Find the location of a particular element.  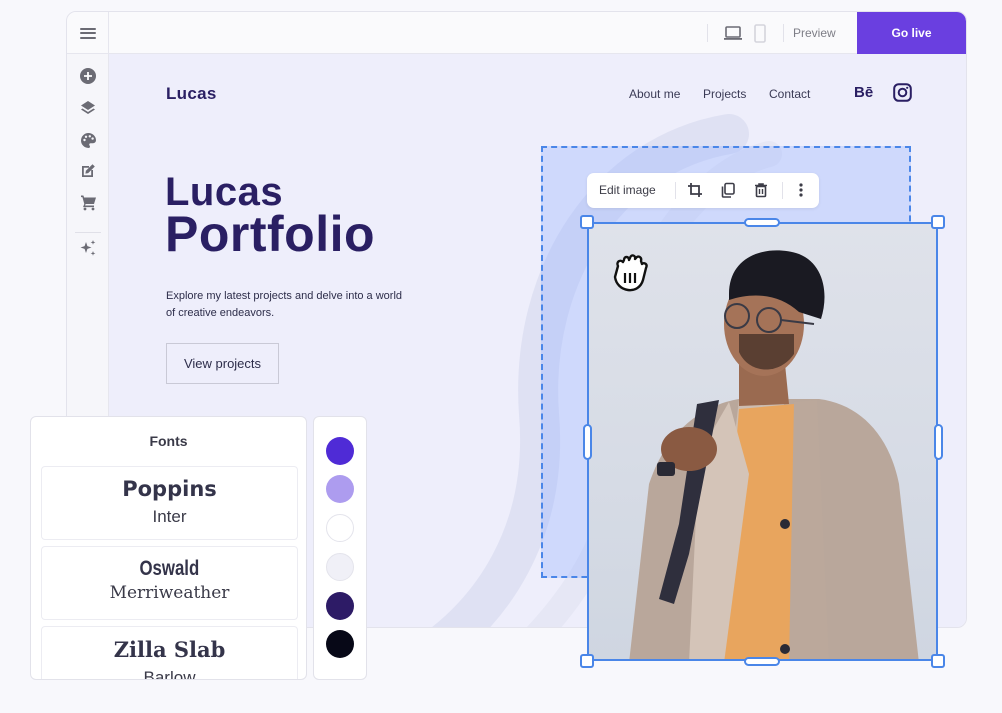

duplicate-icon is located at coordinates (728, 190).